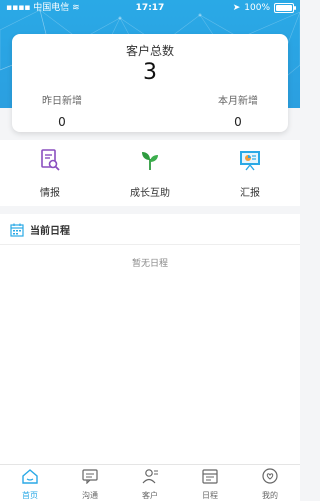  I want to click on schedule-empty-text: 暂无日程, so click(149, 264).